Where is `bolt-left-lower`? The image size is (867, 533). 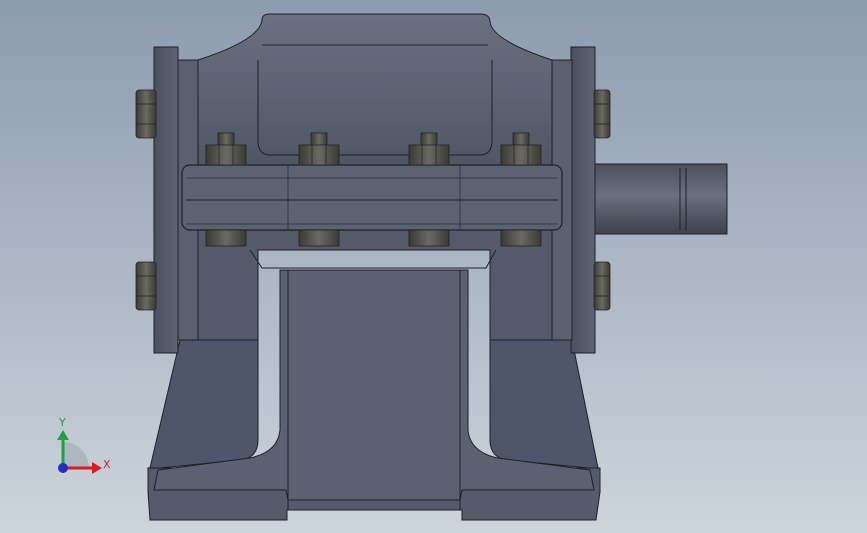 bolt-left-lower is located at coordinates (146, 286).